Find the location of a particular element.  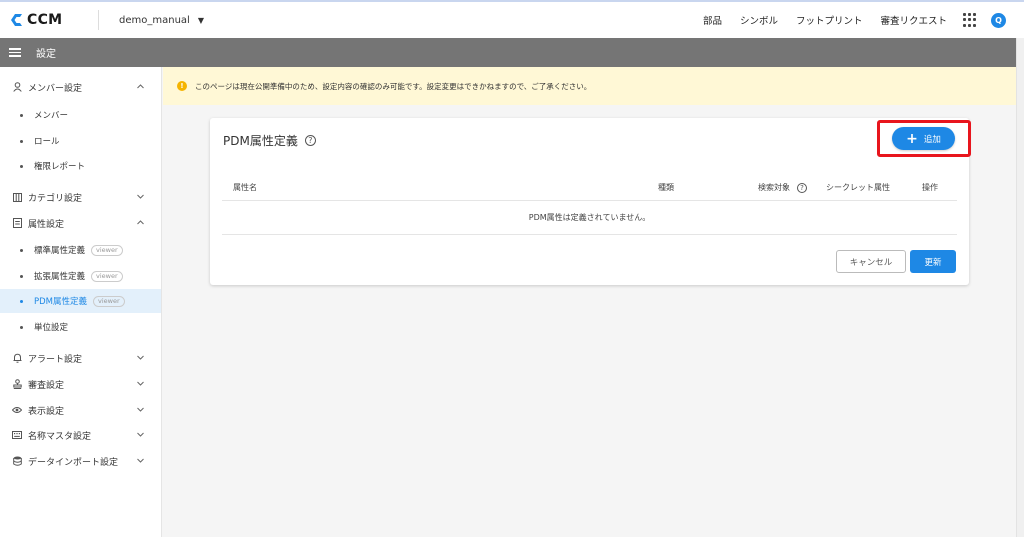

app-logo: CCM is located at coordinates (50, 20).